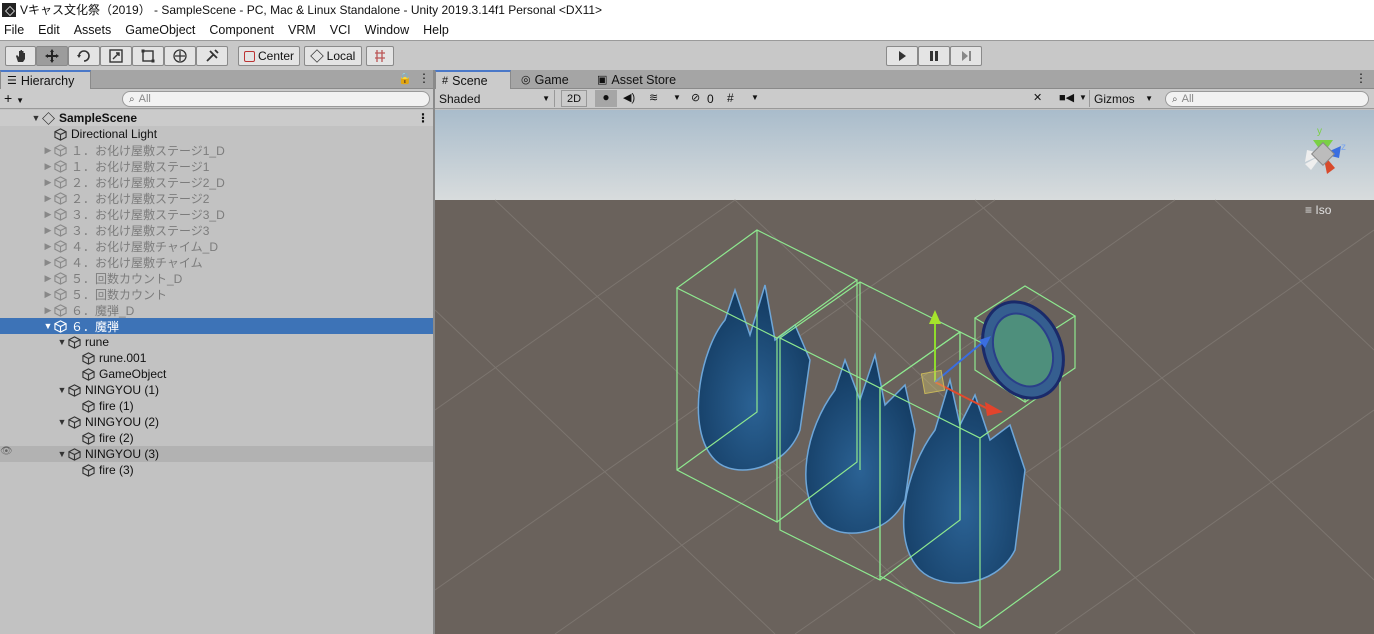 Image resolution: width=1374 pixels, height=634 pixels. What do you see at coordinates (1066, 97) in the screenshot?
I see `camera-icon: ■◀` at bounding box center [1066, 97].